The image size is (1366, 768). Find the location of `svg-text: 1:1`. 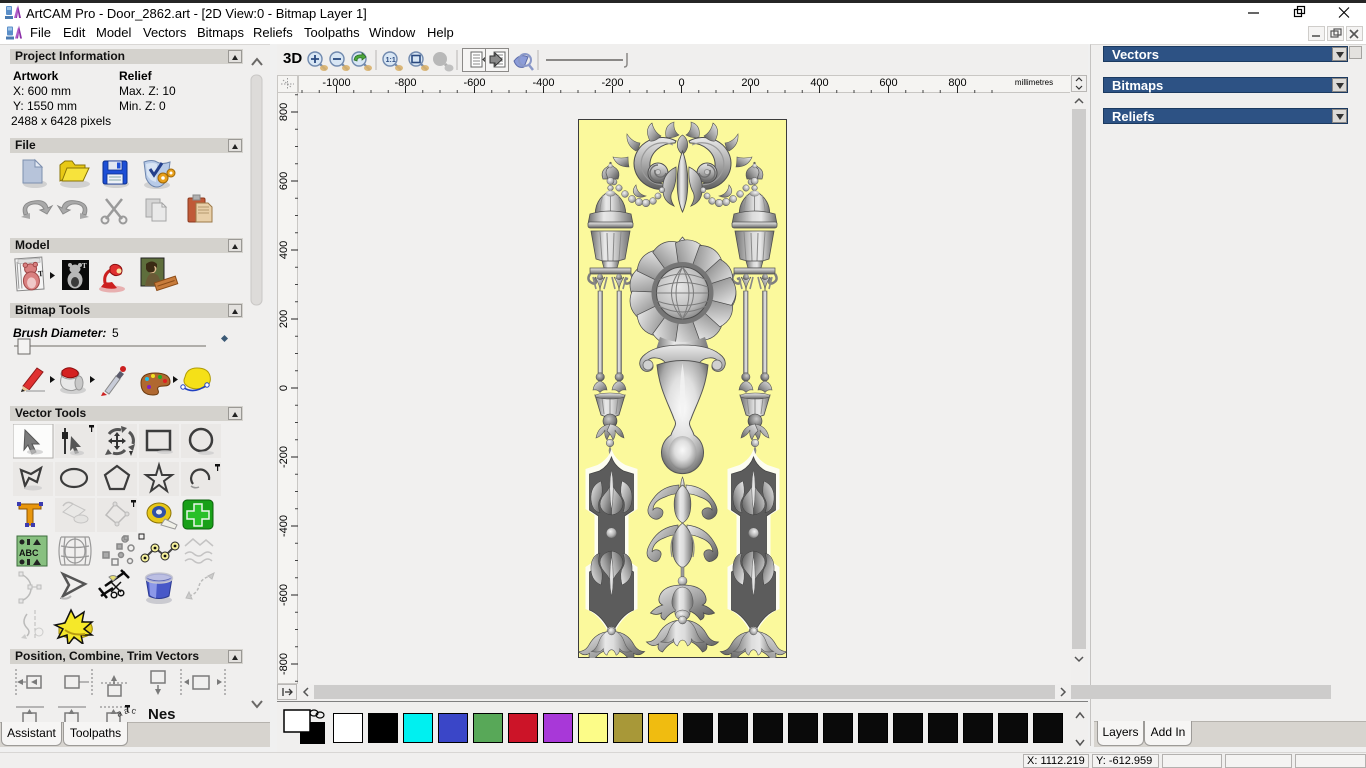

svg-text: 1:1 is located at coordinates (391, 60).